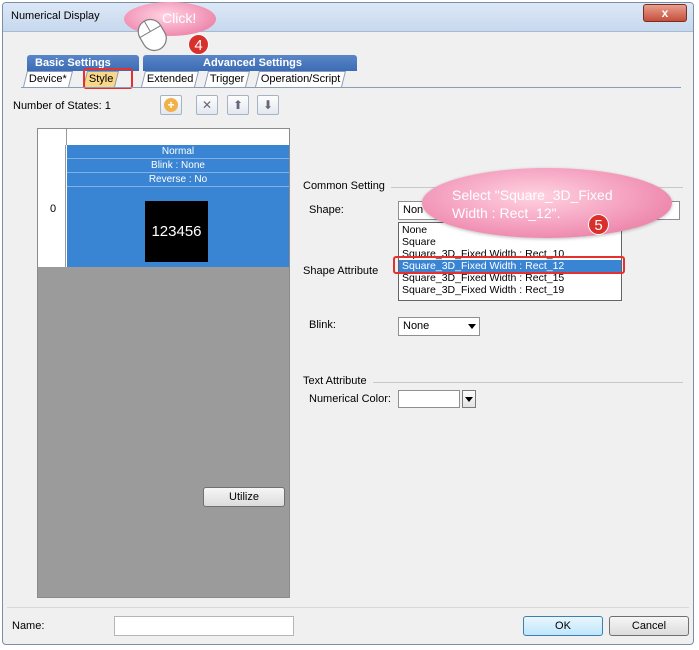  Describe the element at coordinates (510, 242) in the screenshot. I see `shape-option-square: Square` at that location.